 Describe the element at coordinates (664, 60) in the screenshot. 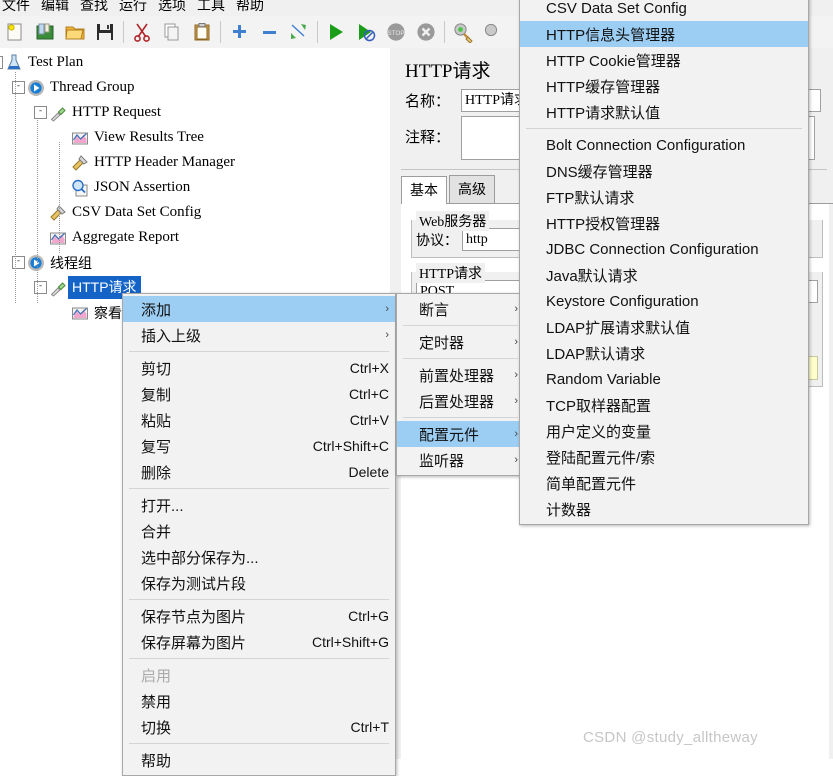

I see `menu-item-HTTPCookie管理器: HTTP Cookie管理器` at that location.